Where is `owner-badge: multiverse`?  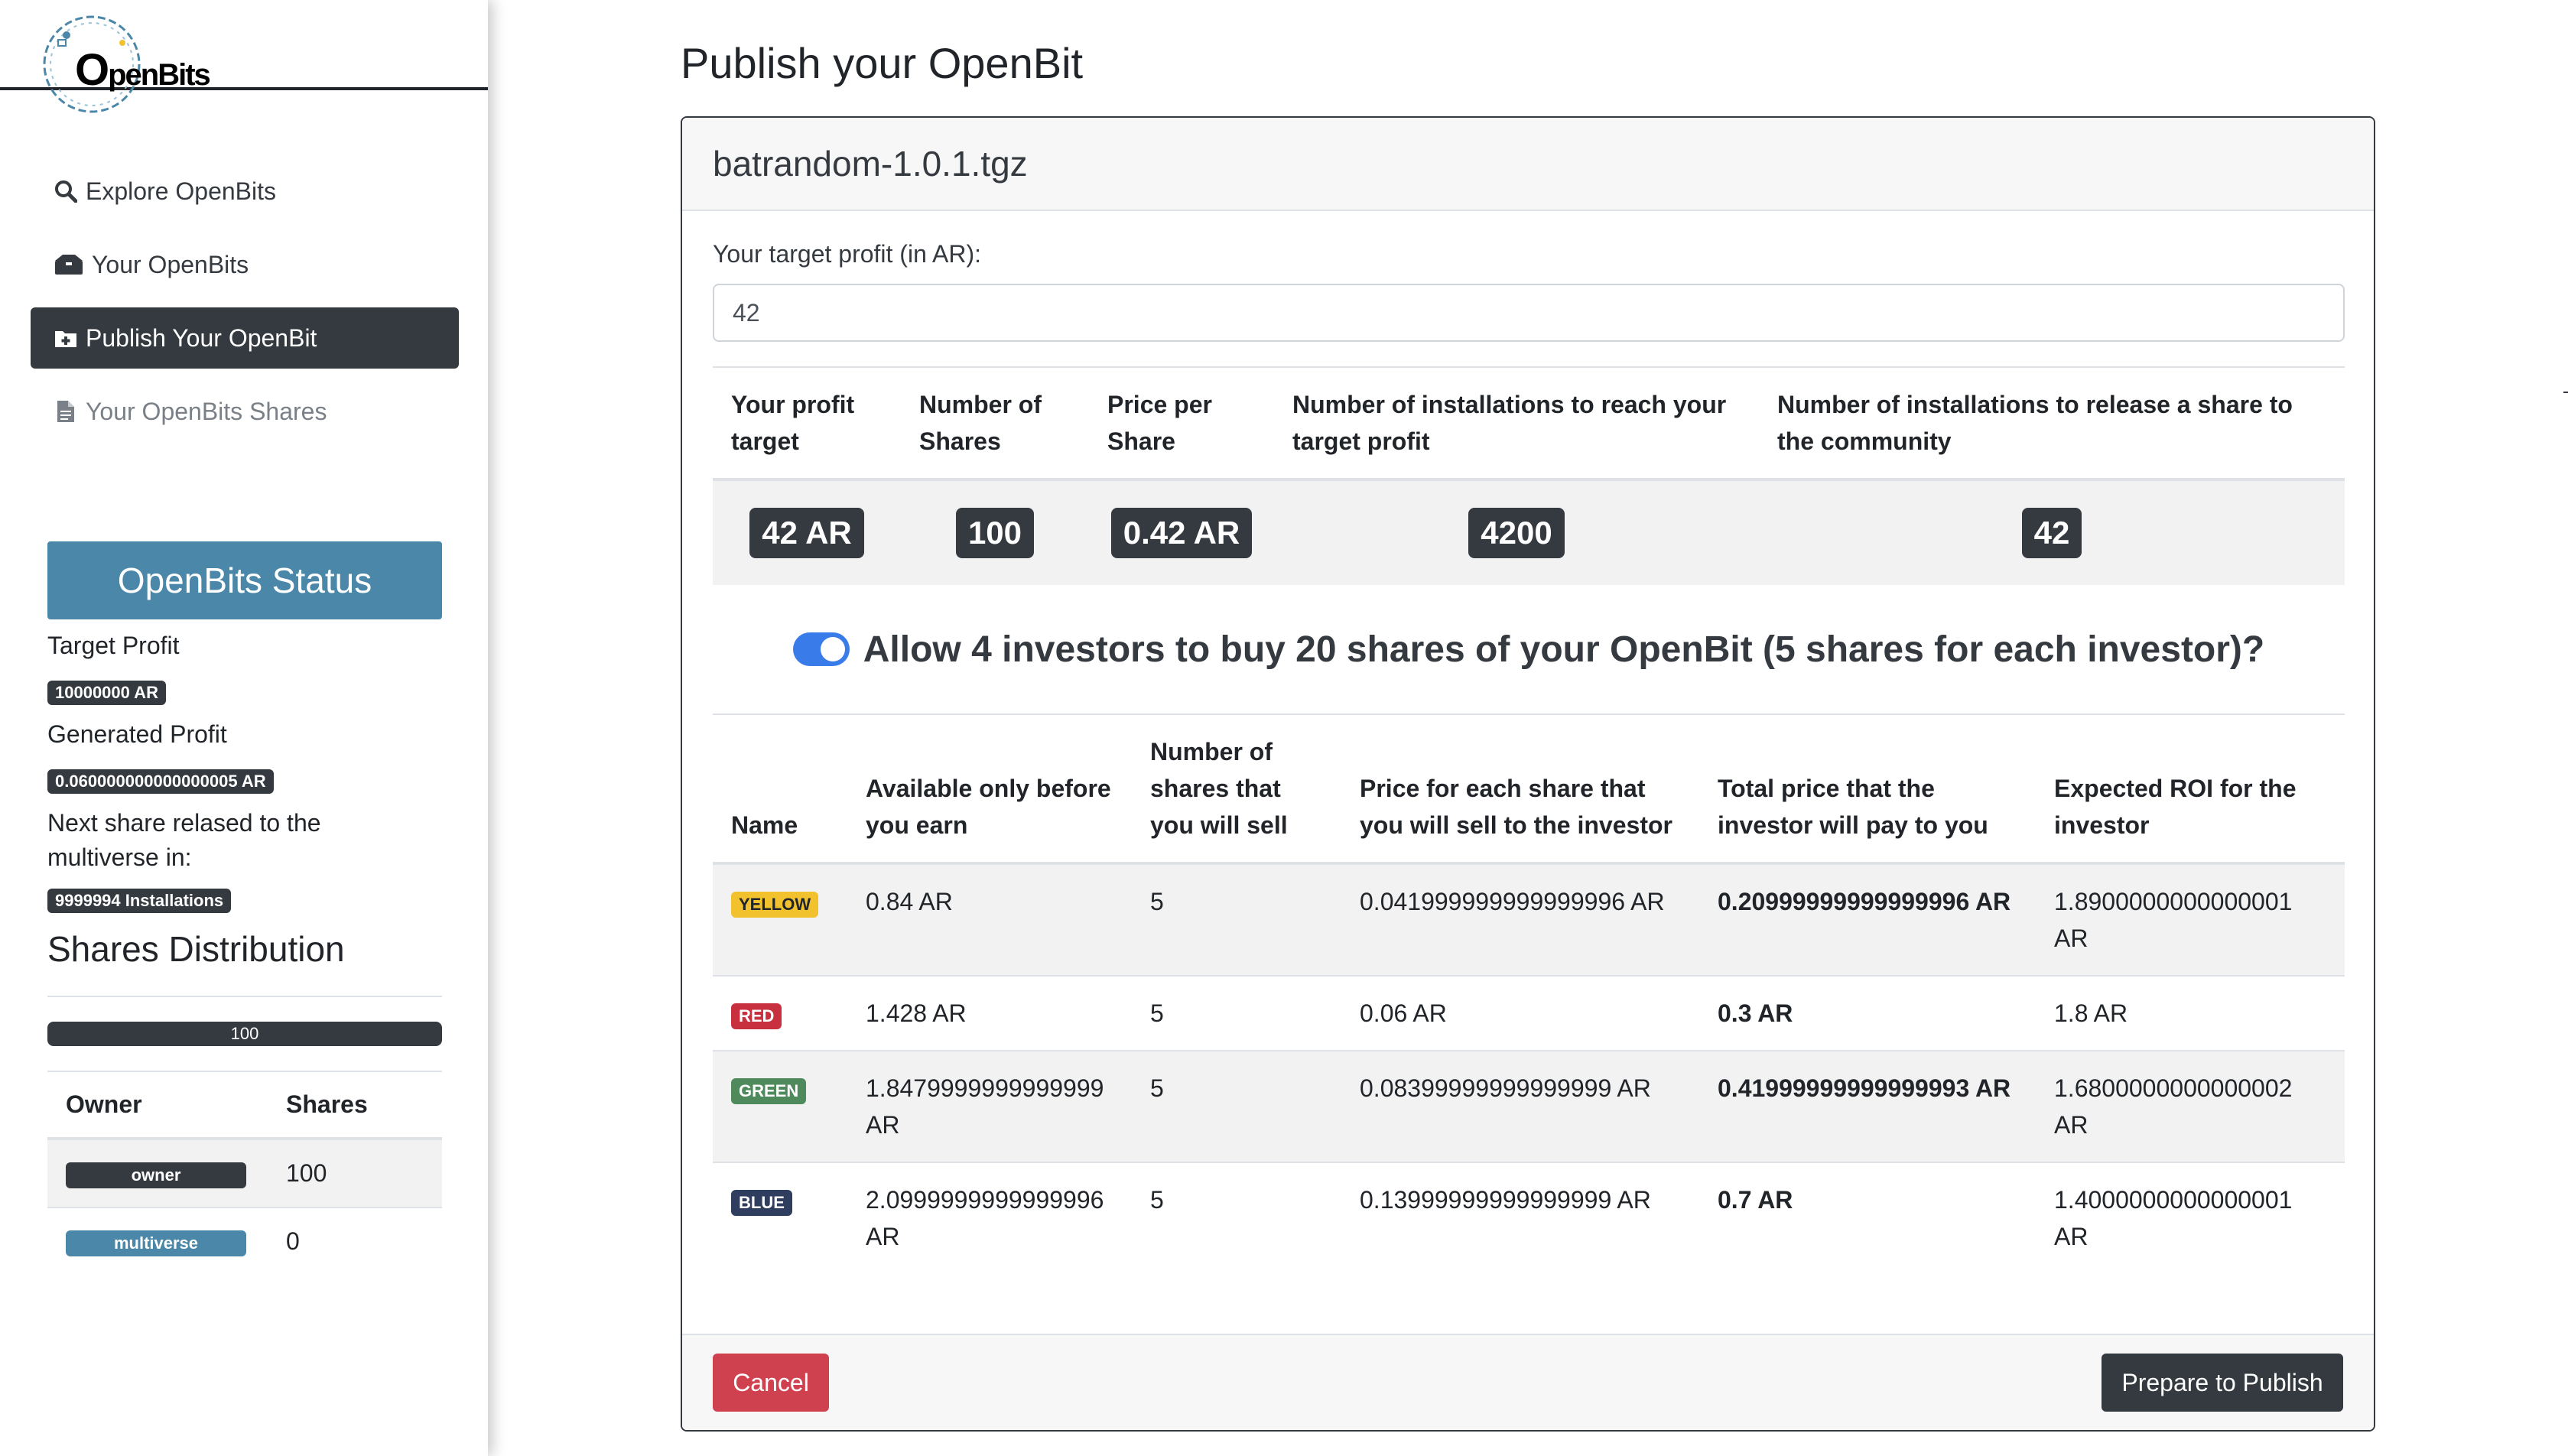
owner-badge: multiverse is located at coordinates (156, 1243).